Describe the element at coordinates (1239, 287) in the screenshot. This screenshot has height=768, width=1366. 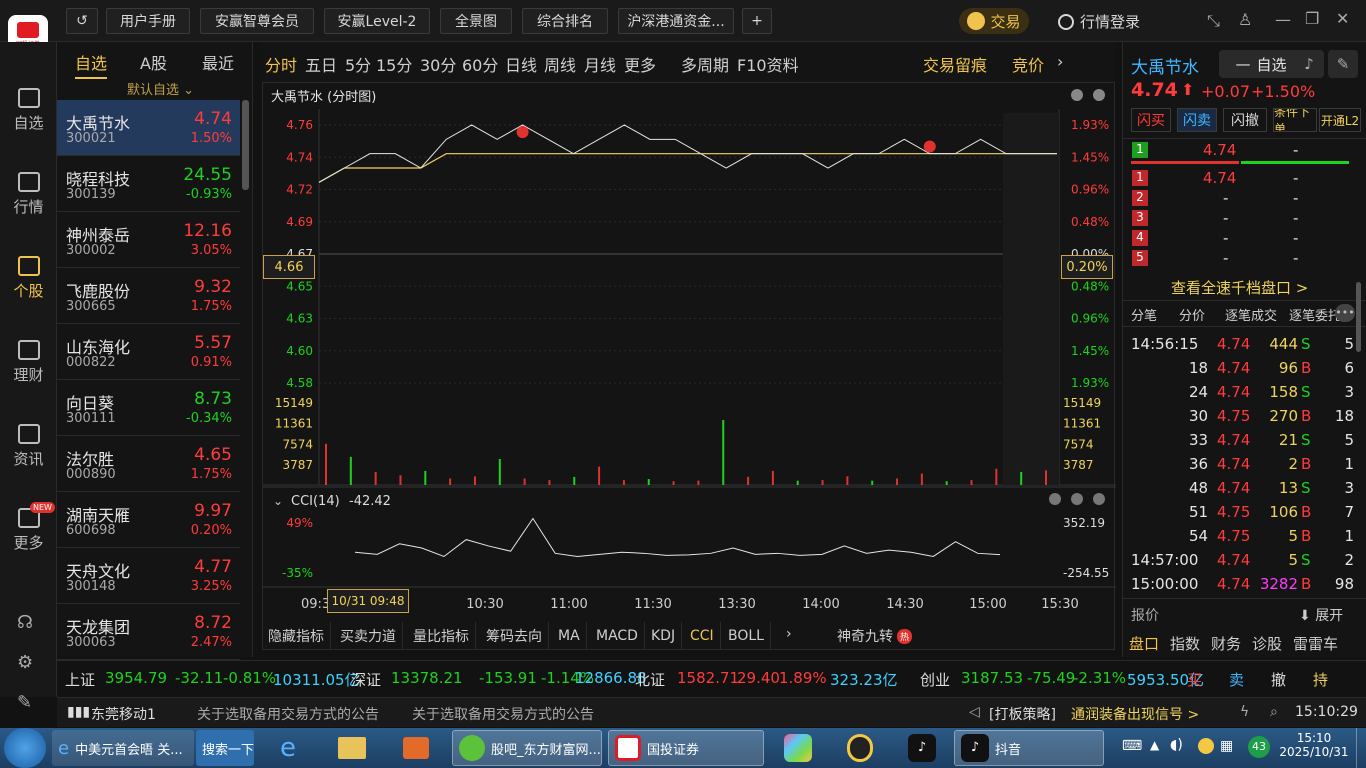
I see `full-depth-link: 查看全速千档盘口 >` at that location.